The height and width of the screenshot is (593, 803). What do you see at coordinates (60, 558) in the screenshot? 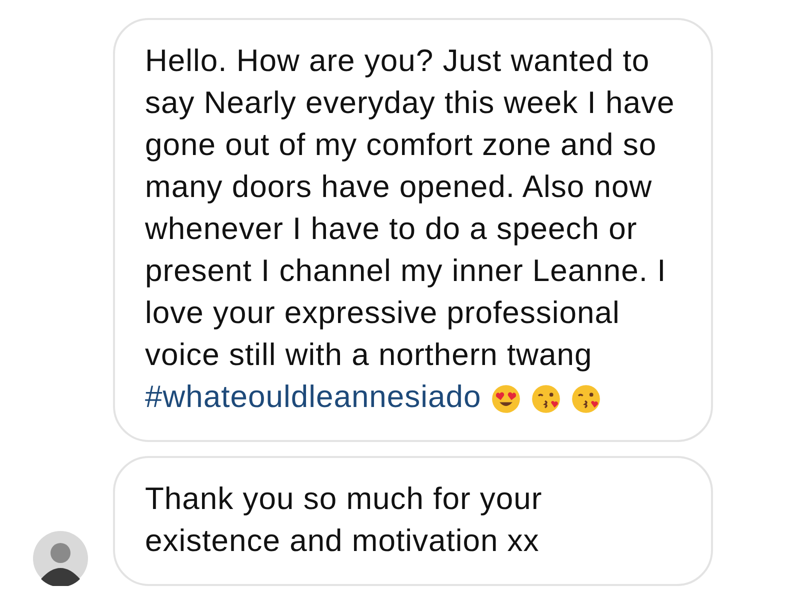
I see `avatar` at bounding box center [60, 558].